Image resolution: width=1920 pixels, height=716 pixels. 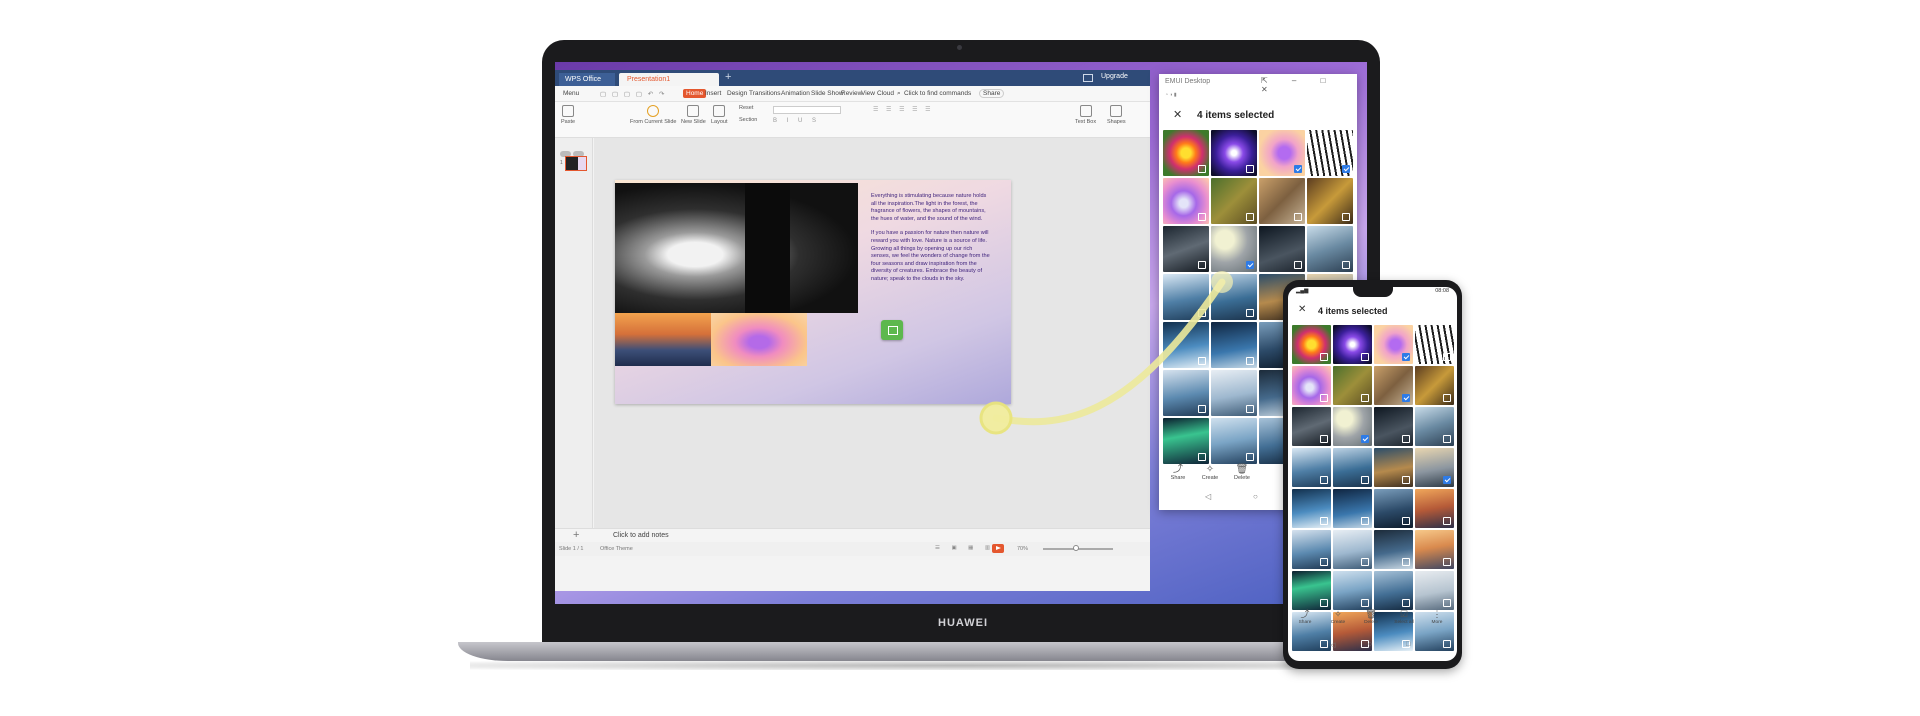 I want to click on phone-create-button: ✧ Create, so click(x=1338, y=617).